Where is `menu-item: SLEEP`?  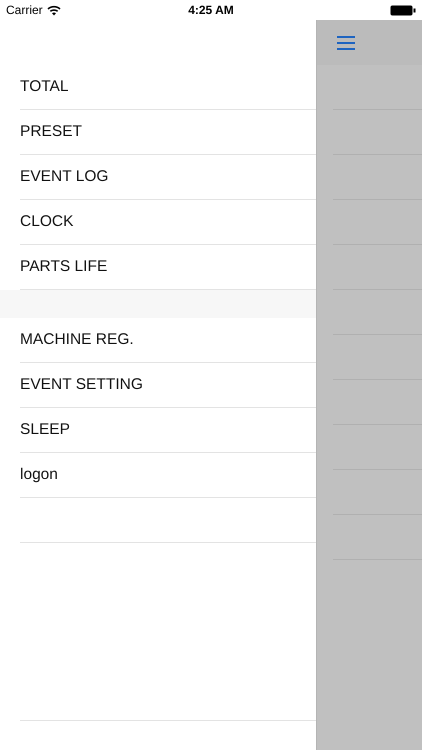 menu-item: SLEEP is located at coordinates (45, 430).